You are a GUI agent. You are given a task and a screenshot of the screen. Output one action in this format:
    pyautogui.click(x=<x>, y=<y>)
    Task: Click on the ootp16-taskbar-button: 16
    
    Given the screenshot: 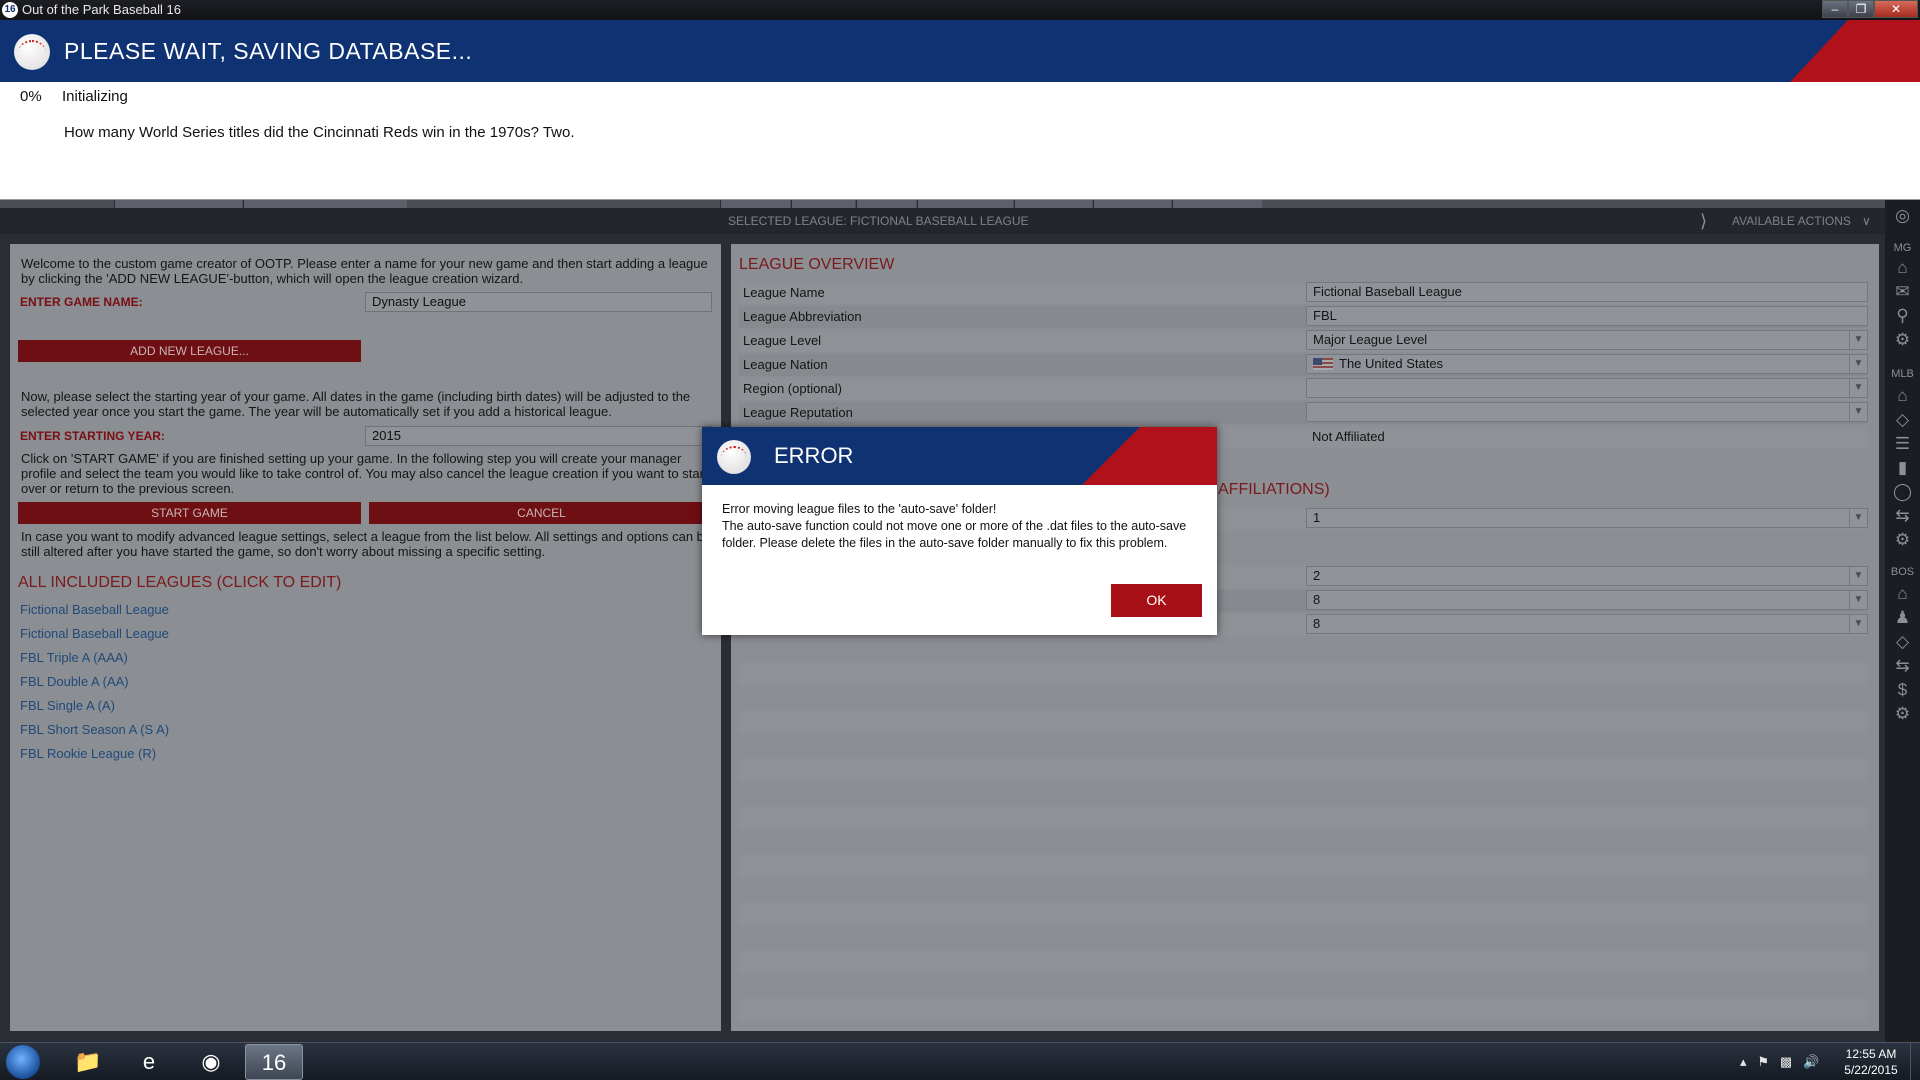 What is the action you would take?
    pyautogui.click(x=274, y=1062)
    